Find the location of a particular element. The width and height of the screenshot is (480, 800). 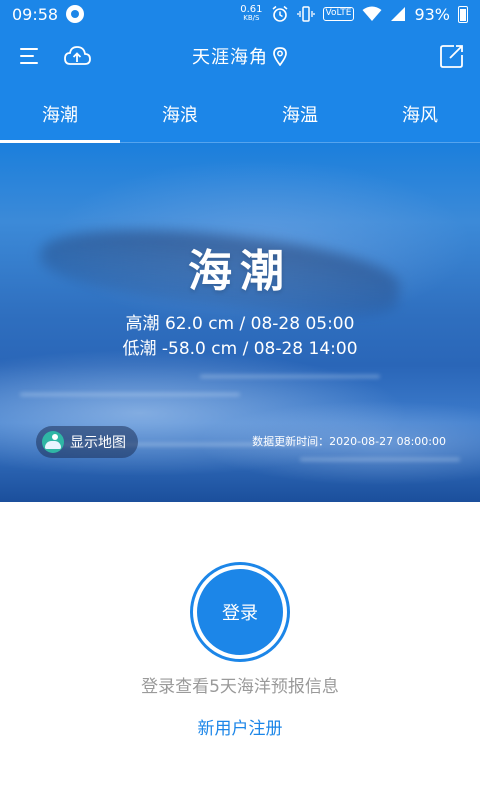

network-speed: 0.61 KB/S is located at coordinates (251, 14).